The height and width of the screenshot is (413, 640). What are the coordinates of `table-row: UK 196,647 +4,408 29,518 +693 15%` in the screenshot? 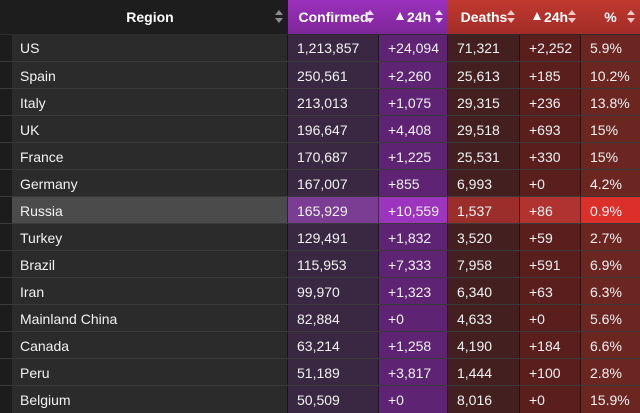 It's located at (320, 129).